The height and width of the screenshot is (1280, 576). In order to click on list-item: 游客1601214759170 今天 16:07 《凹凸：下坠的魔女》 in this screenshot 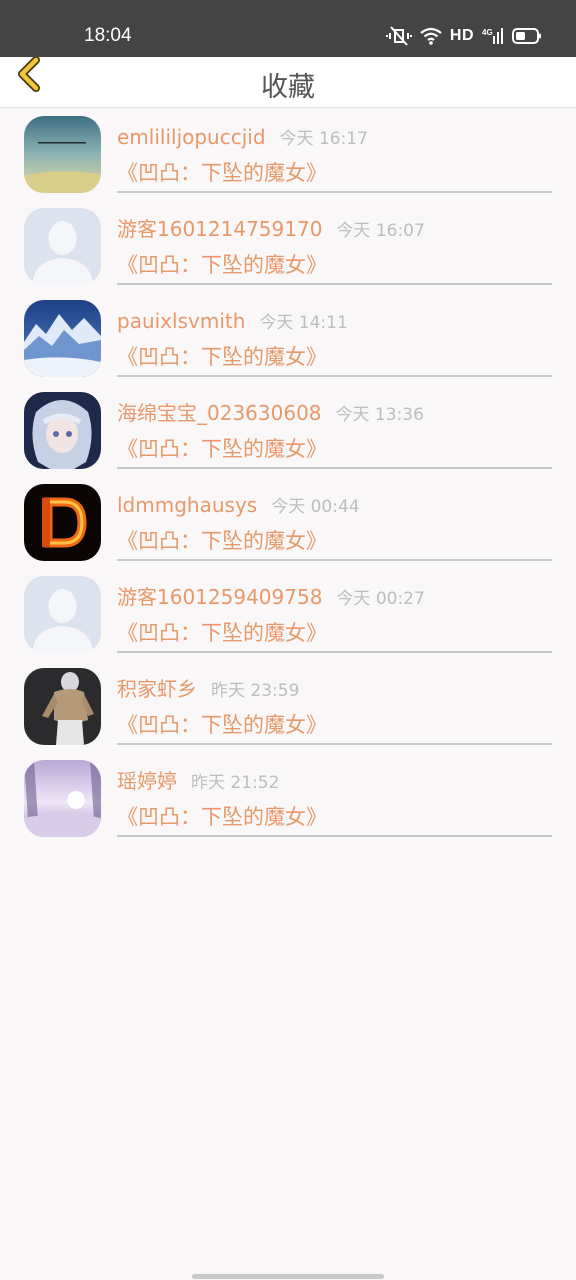, I will do `click(288, 246)`.